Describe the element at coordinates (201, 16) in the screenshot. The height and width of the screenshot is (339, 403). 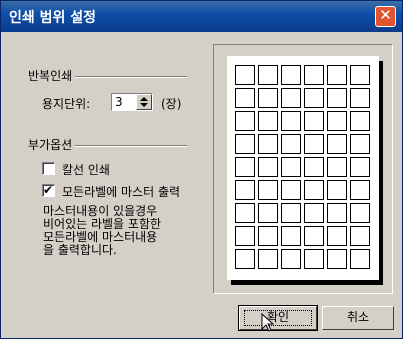
I see `title-bar: 인쇄 범위 설정 ✕` at that location.